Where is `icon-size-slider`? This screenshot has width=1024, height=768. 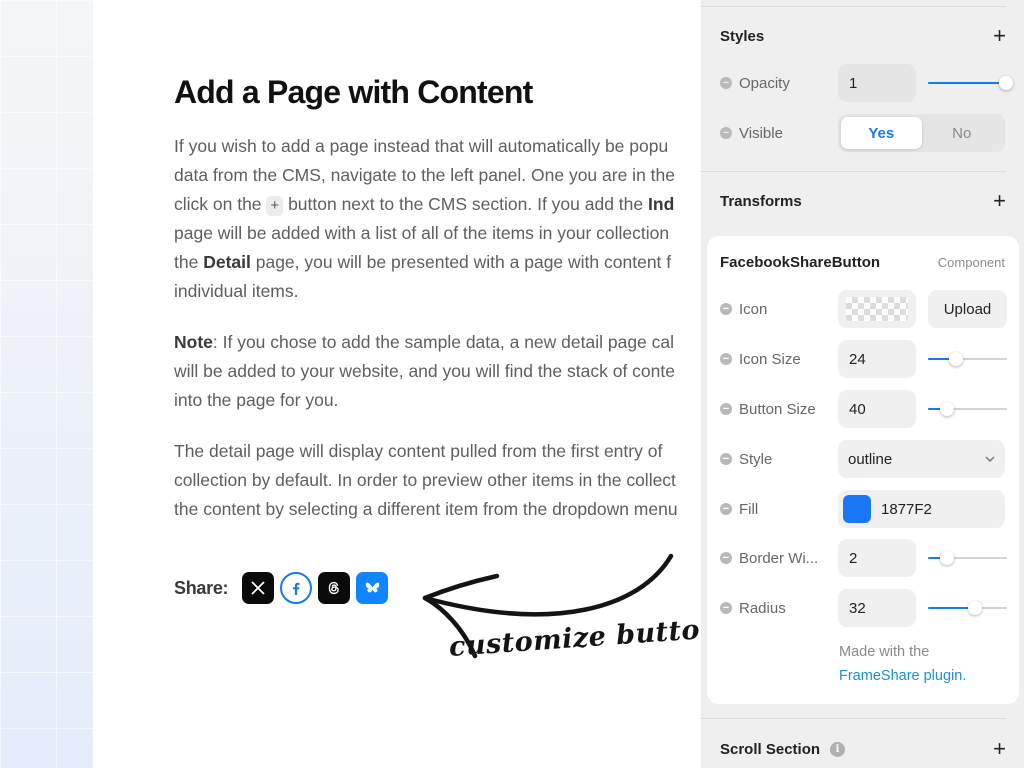
icon-size-slider is located at coordinates (967, 359).